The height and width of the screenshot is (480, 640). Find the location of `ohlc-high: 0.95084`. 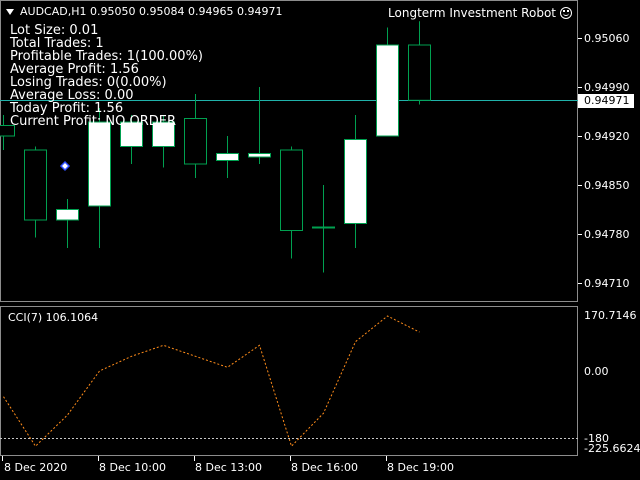

ohlc-high: 0.95084 is located at coordinates (162, 11).